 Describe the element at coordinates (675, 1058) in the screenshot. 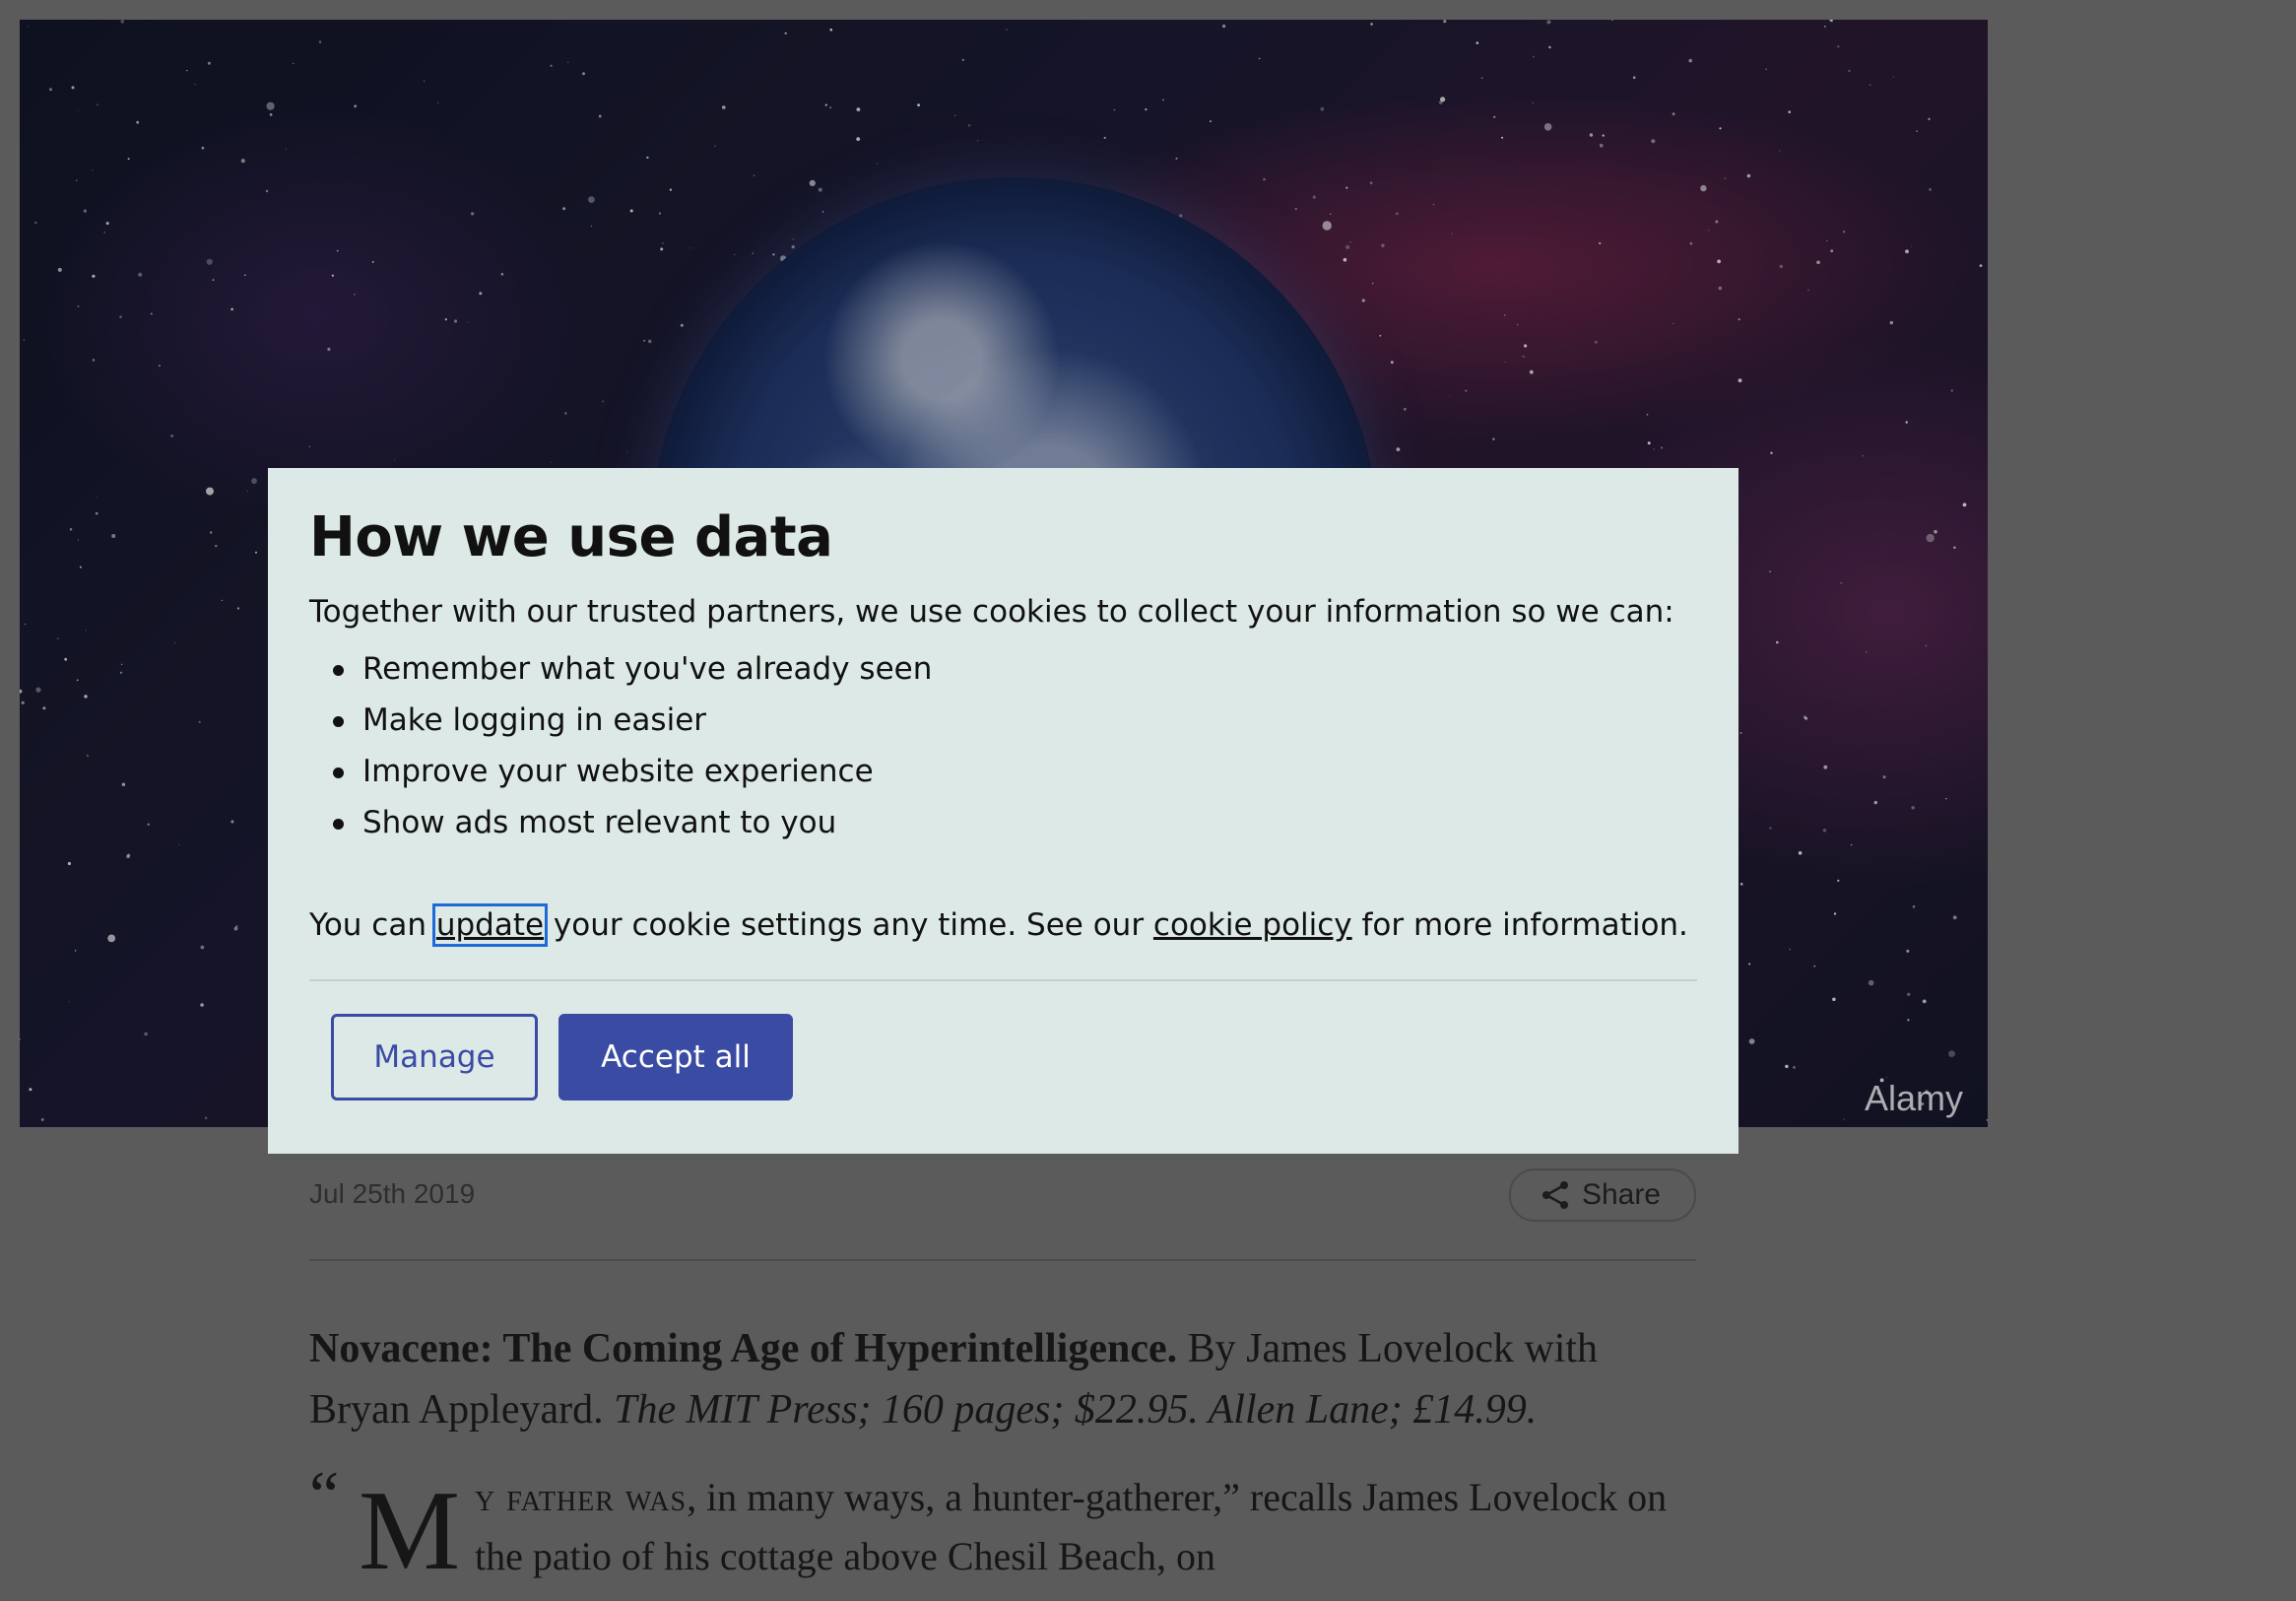

I see `accept-all-button: Accept all` at that location.